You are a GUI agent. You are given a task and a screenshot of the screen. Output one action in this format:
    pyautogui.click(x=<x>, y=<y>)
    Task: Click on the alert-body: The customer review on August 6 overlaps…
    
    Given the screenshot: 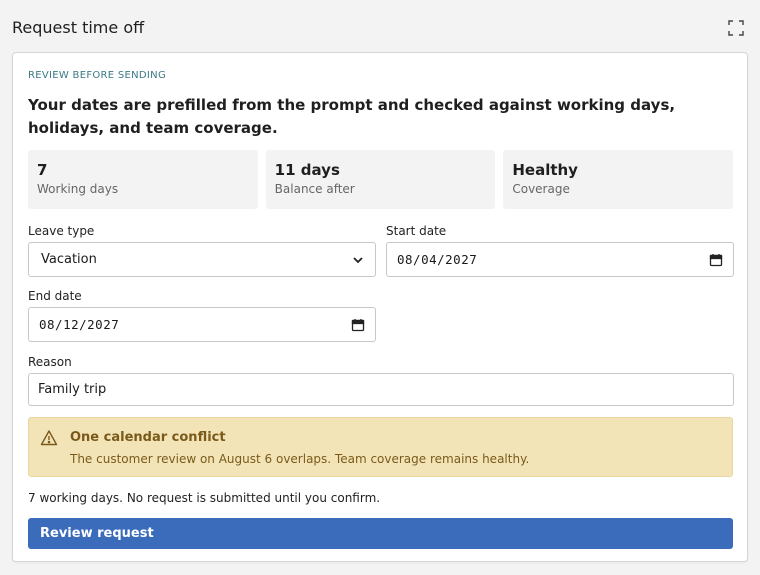 What is the action you would take?
    pyautogui.click(x=300, y=459)
    